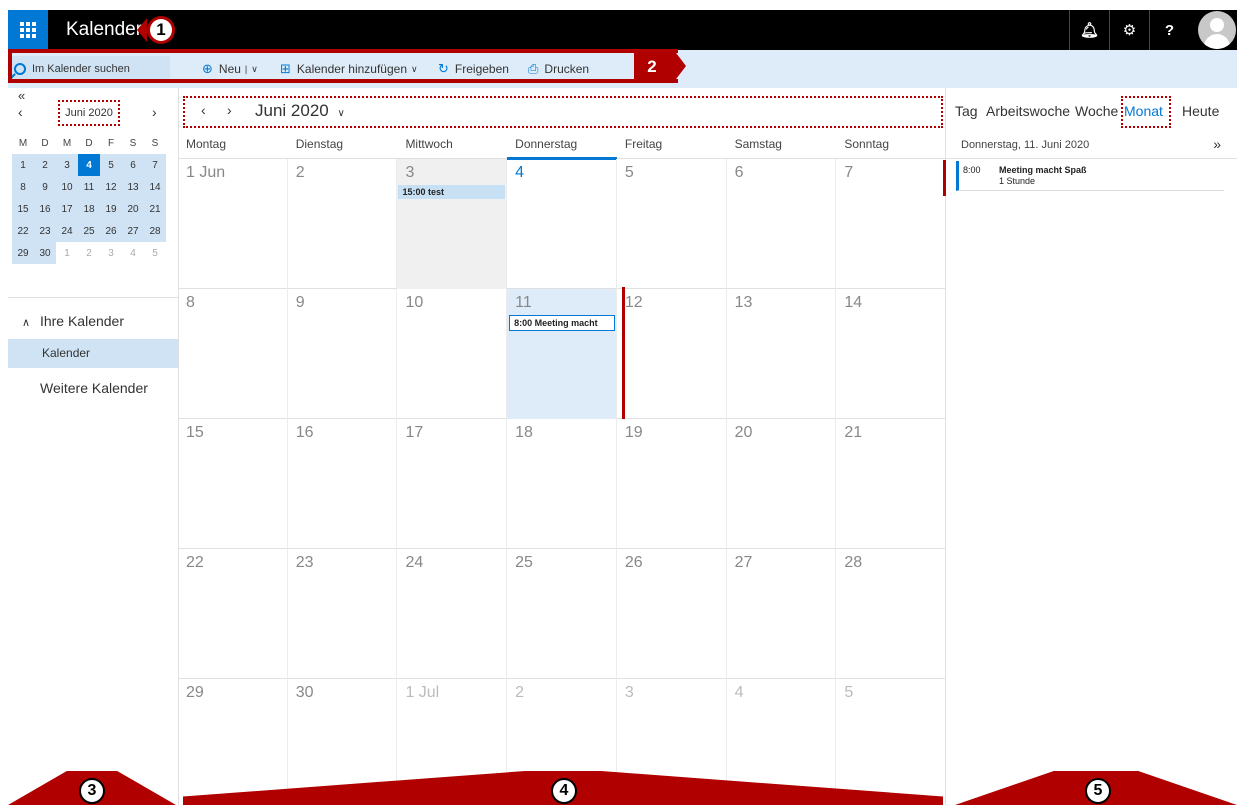 The image size is (1237, 805). What do you see at coordinates (1169, 30) in the screenshot?
I see `help-button: ?` at bounding box center [1169, 30].